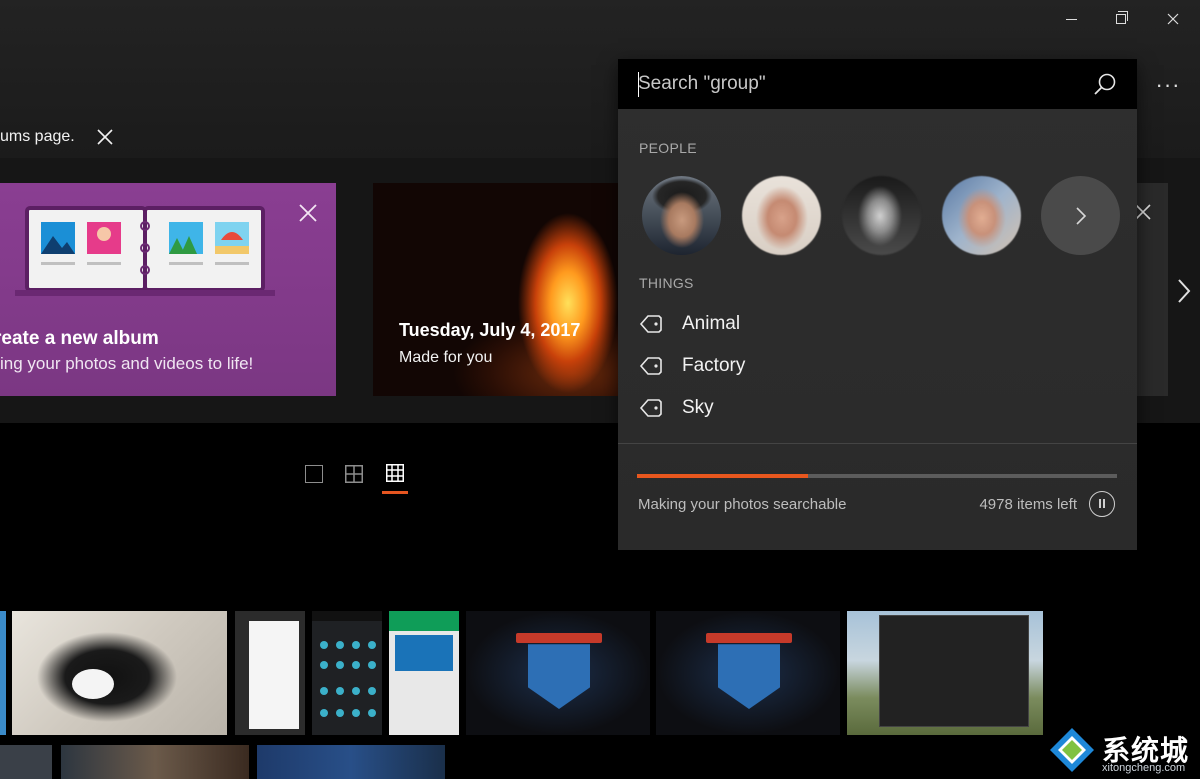 The height and width of the screenshot is (779, 1200). What do you see at coordinates (723, 476) in the screenshot?
I see `indexing-progress-fill` at bounding box center [723, 476].